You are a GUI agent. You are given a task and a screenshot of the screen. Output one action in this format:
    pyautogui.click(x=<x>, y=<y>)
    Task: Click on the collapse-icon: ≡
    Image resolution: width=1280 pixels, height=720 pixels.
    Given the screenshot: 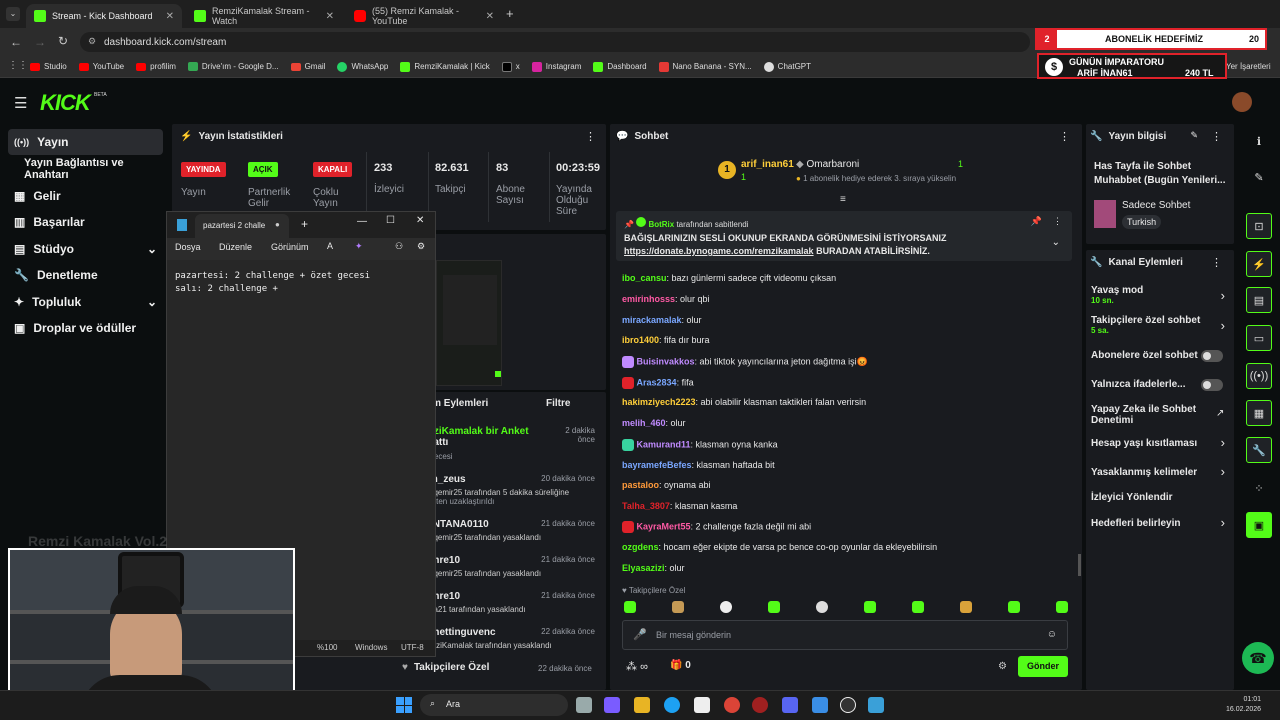 What is the action you would take?
    pyautogui.click(x=843, y=199)
    